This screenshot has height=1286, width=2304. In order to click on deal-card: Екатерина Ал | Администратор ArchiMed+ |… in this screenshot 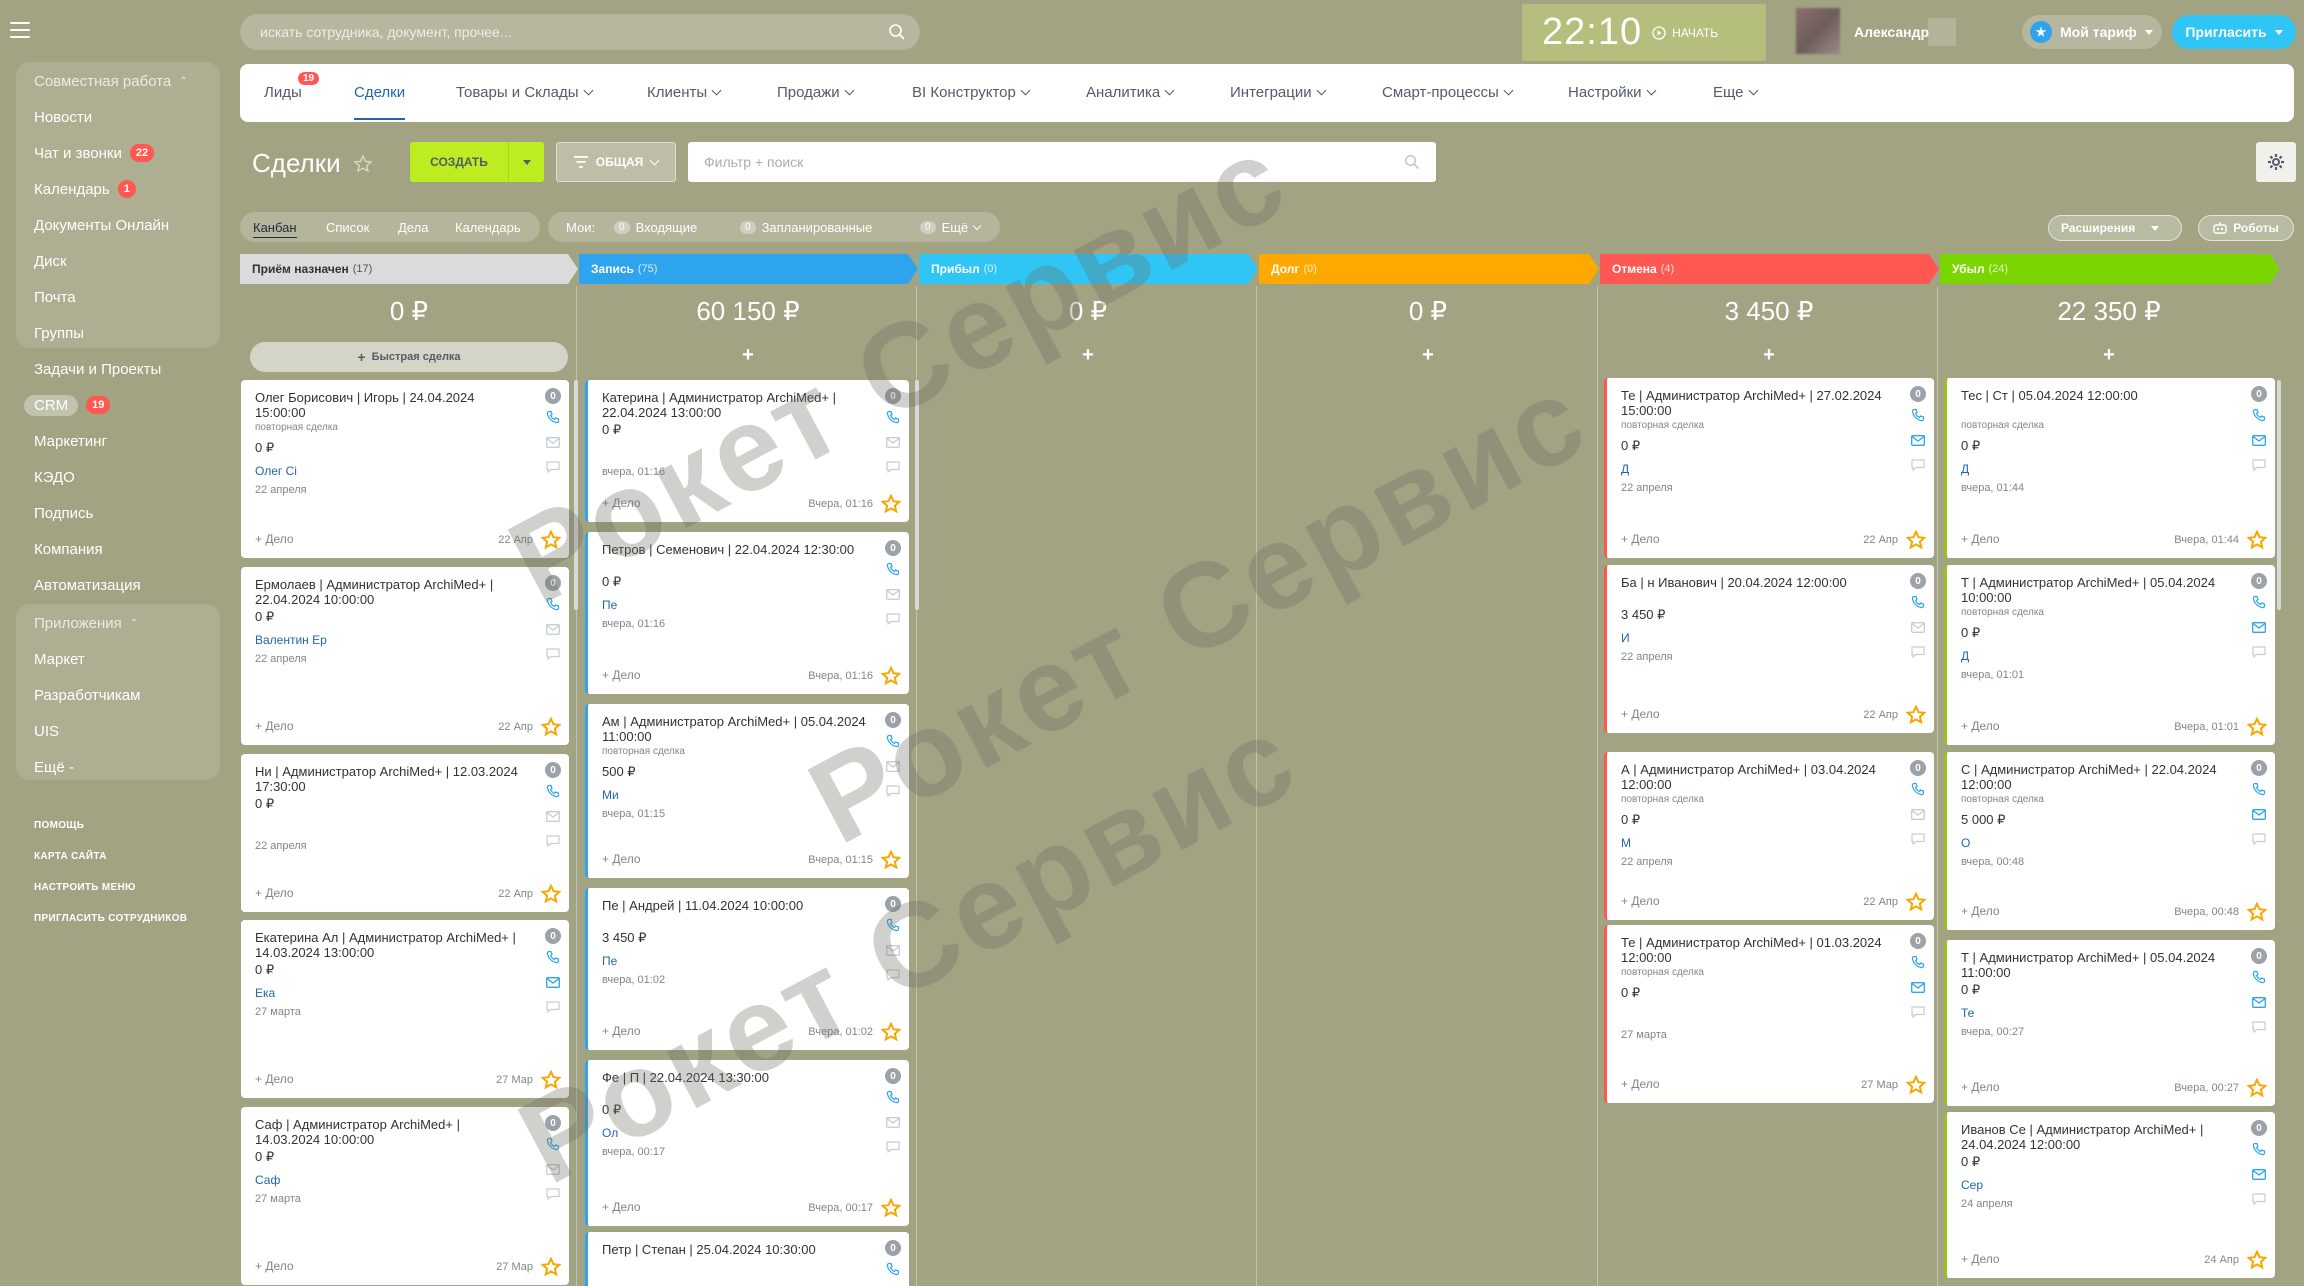, I will do `click(405, 1009)`.